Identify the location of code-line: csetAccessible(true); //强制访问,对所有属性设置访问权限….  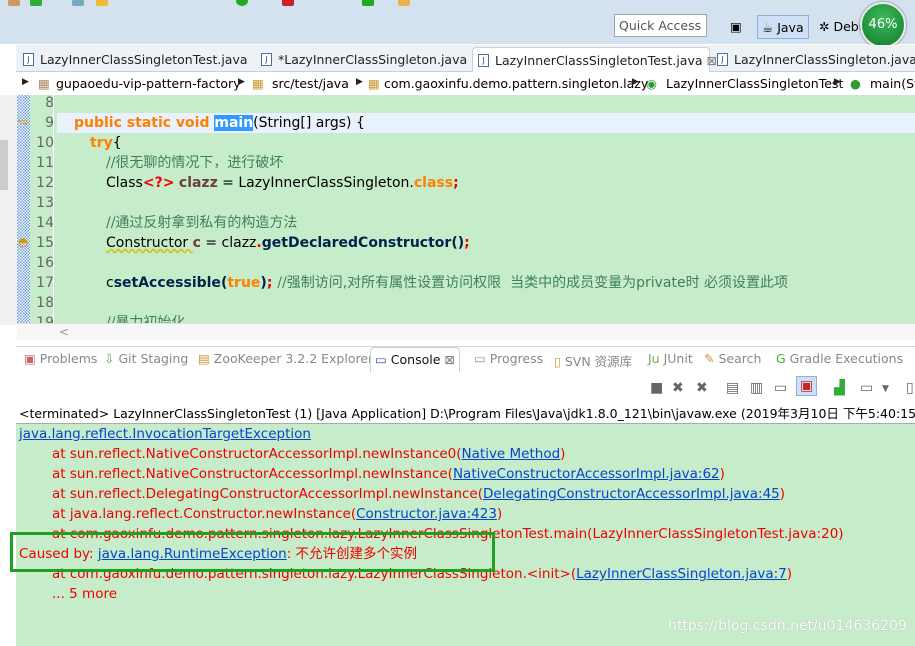
(447, 283).